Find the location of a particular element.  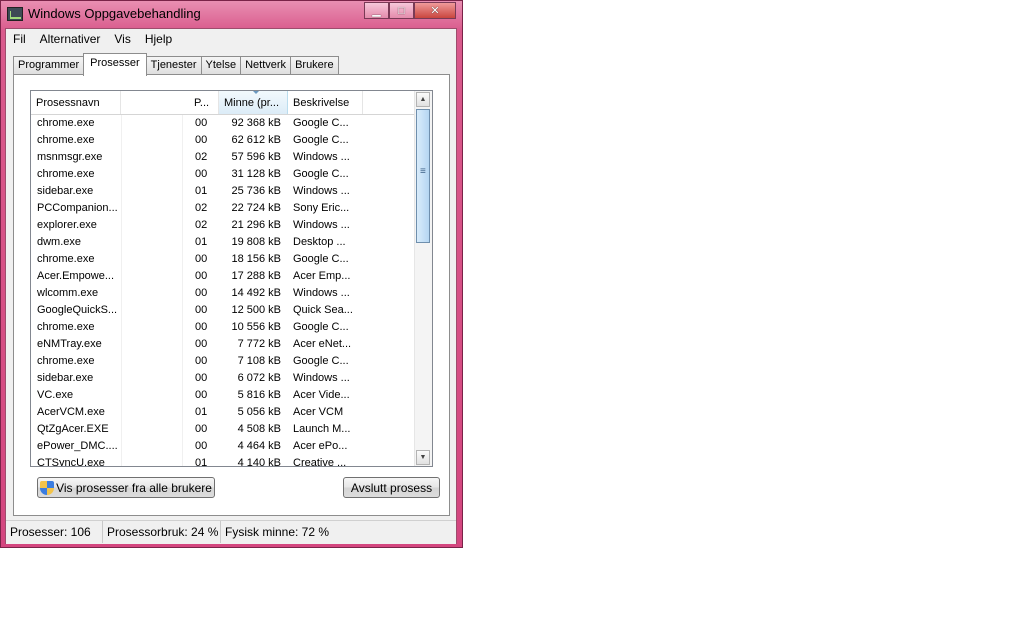

end-process-button: Avslutt prosess is located at coordinates (391, 487).